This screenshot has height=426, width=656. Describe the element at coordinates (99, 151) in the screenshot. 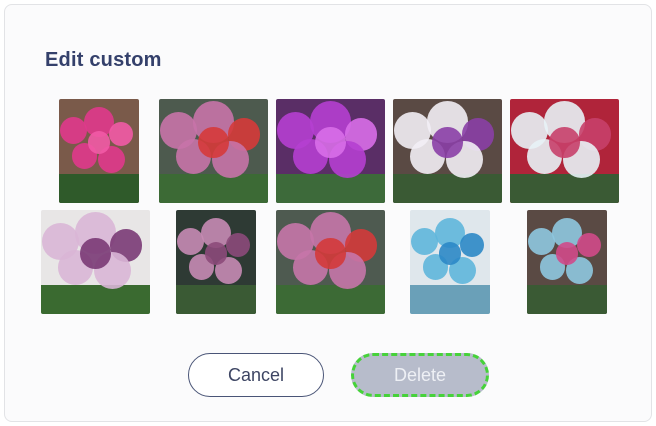

I see `photo-pink-orchid-planter` at that location.